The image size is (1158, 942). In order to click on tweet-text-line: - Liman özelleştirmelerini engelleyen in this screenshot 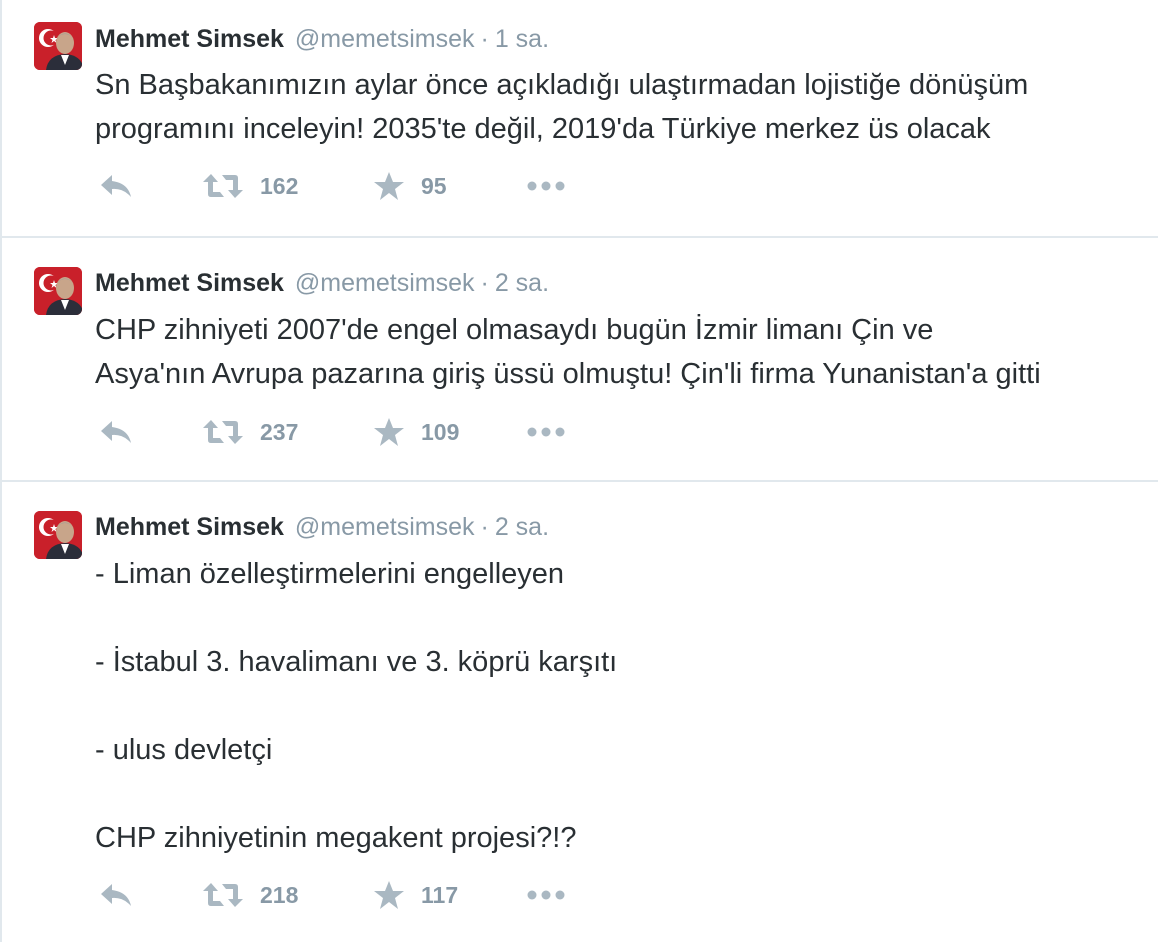, I will do `click(330, 574)`.